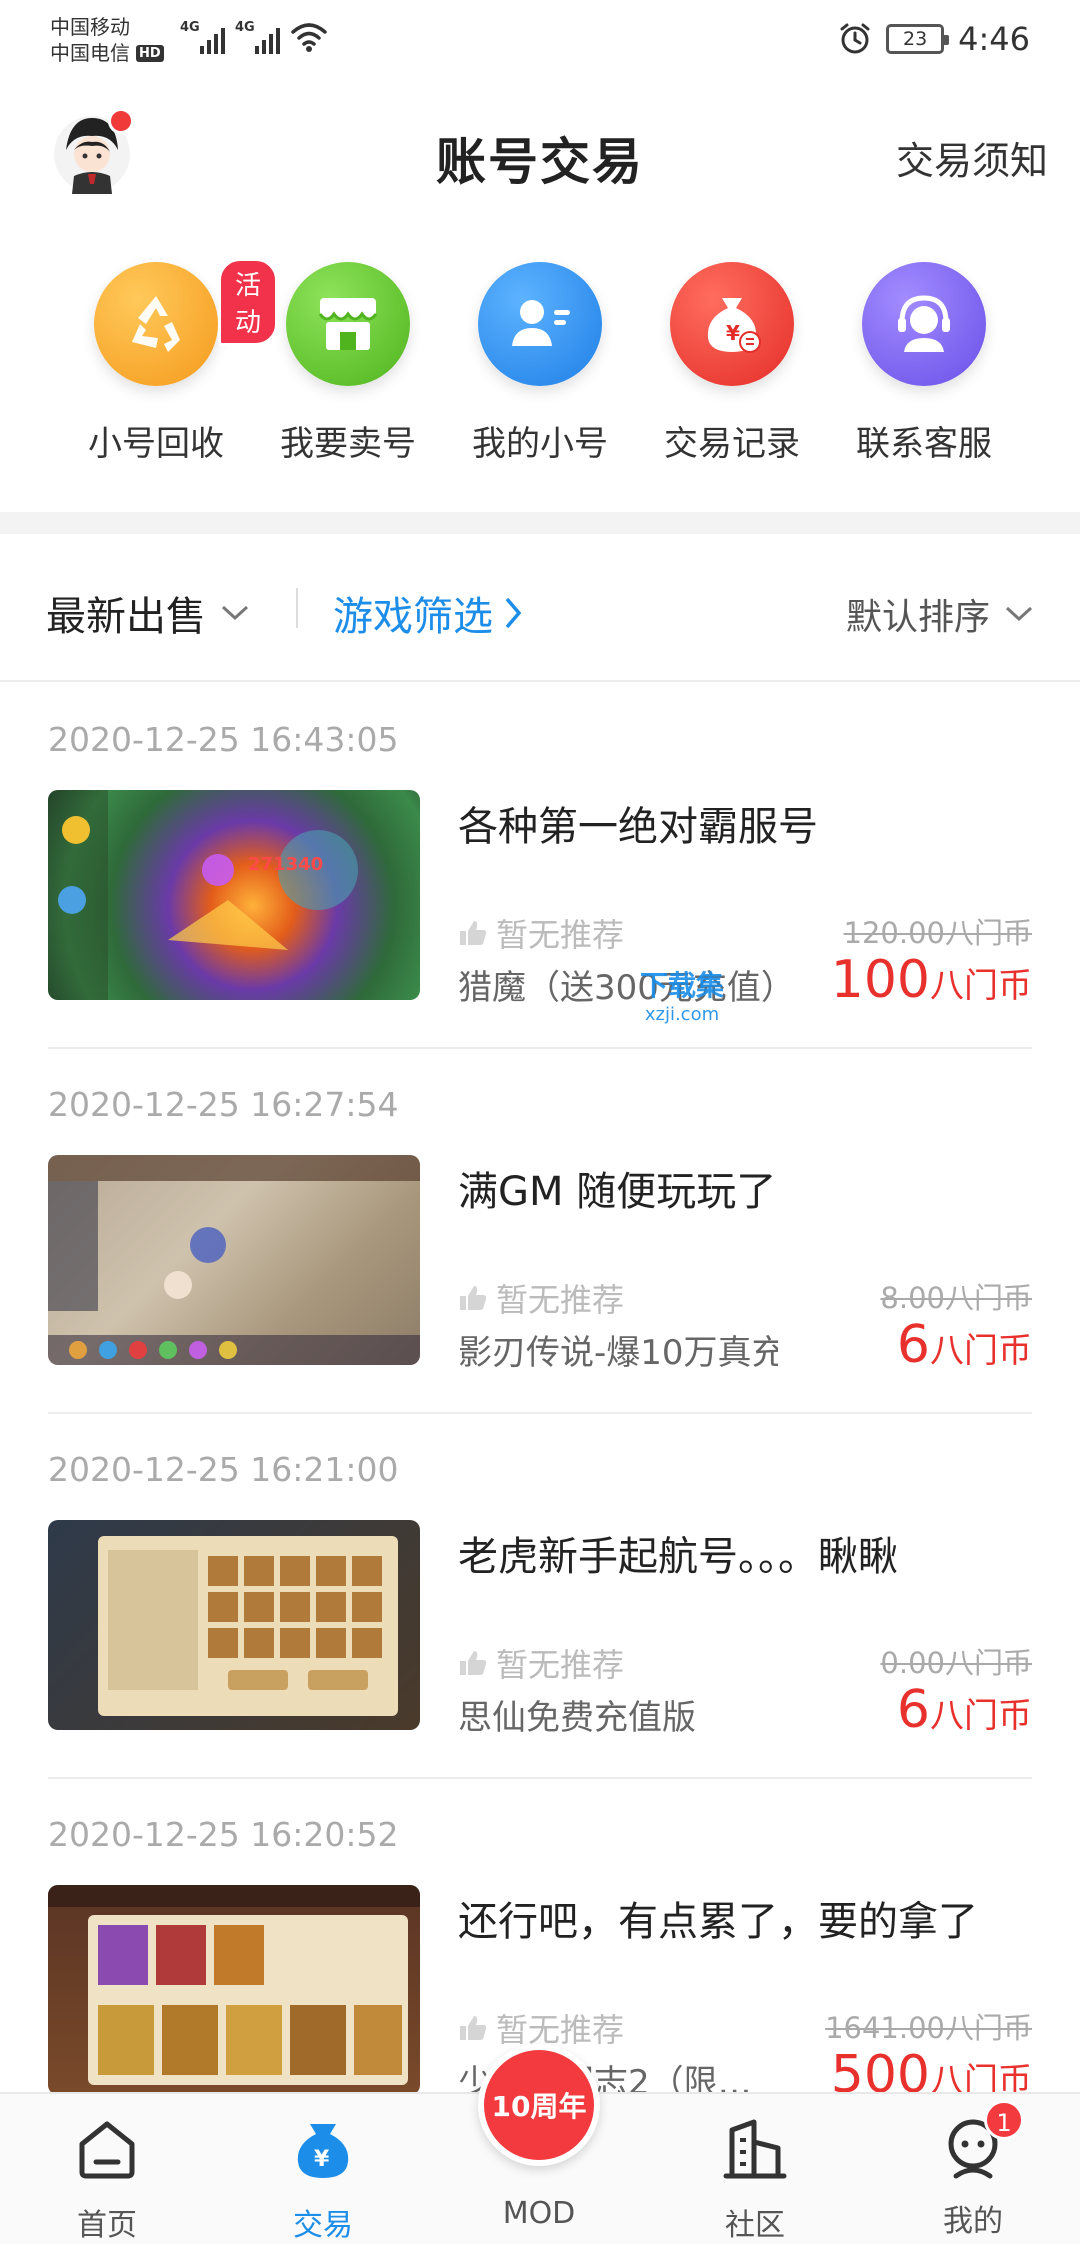 The width and height of the screenshot is (1080, 2244). What do you see at coordinates (90, 53) in the screenshot?
I see `carrier-2: 中国电信` at bounding box center [90, 53].